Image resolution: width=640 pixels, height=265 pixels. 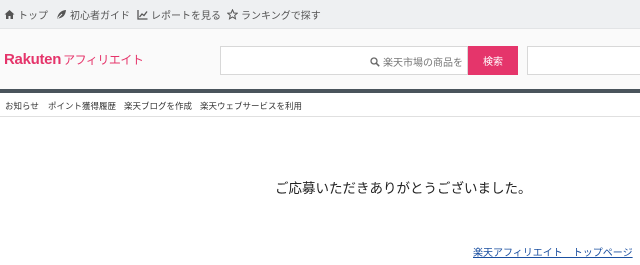 I want to click on secondary-search-input, so click(x=583, y=60).